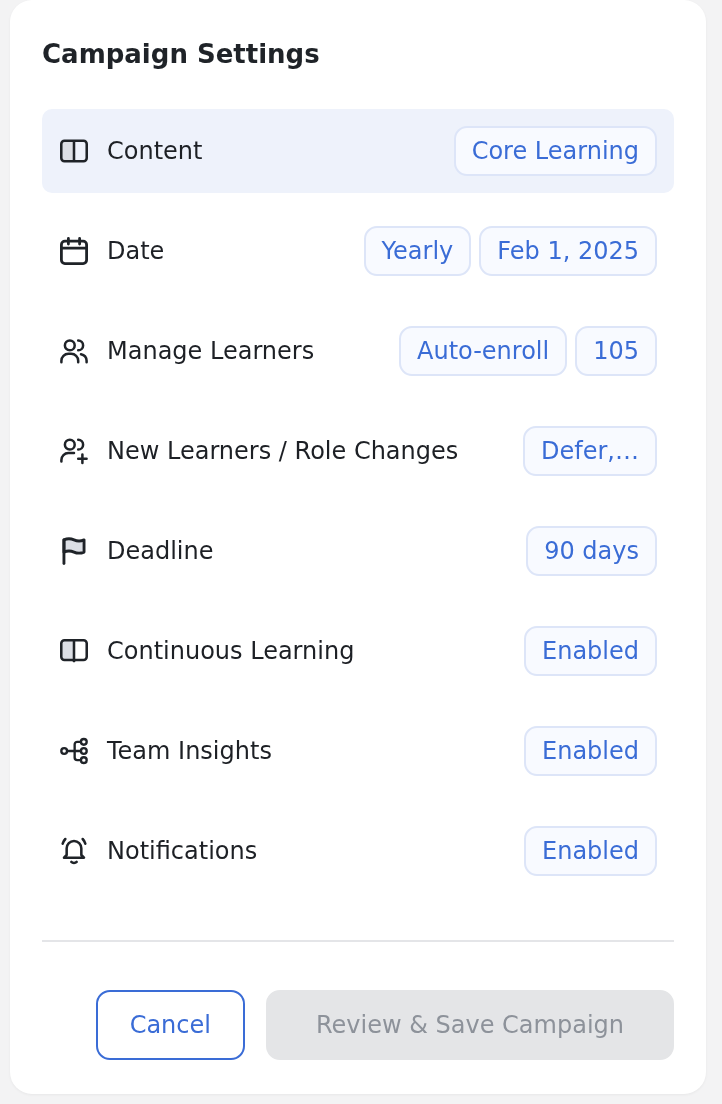 The image size is (722, 1104). I want to click on setting-row: Manage Learners Auto-enroll 105, so click(358, 351).